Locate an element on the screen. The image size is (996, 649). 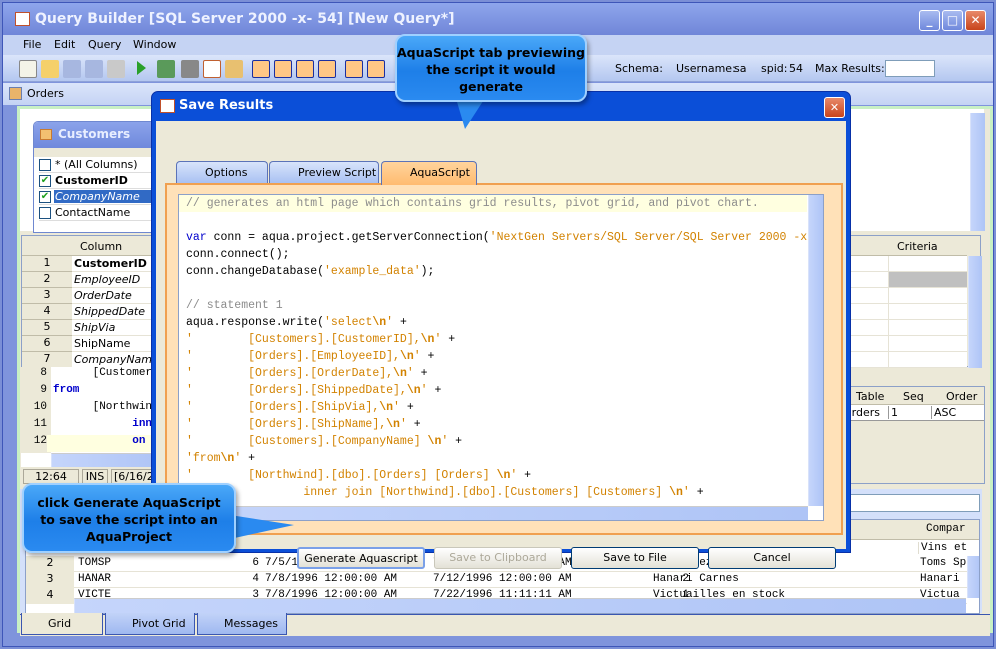
insert-mode: INS is located at coordinates (95, 476).